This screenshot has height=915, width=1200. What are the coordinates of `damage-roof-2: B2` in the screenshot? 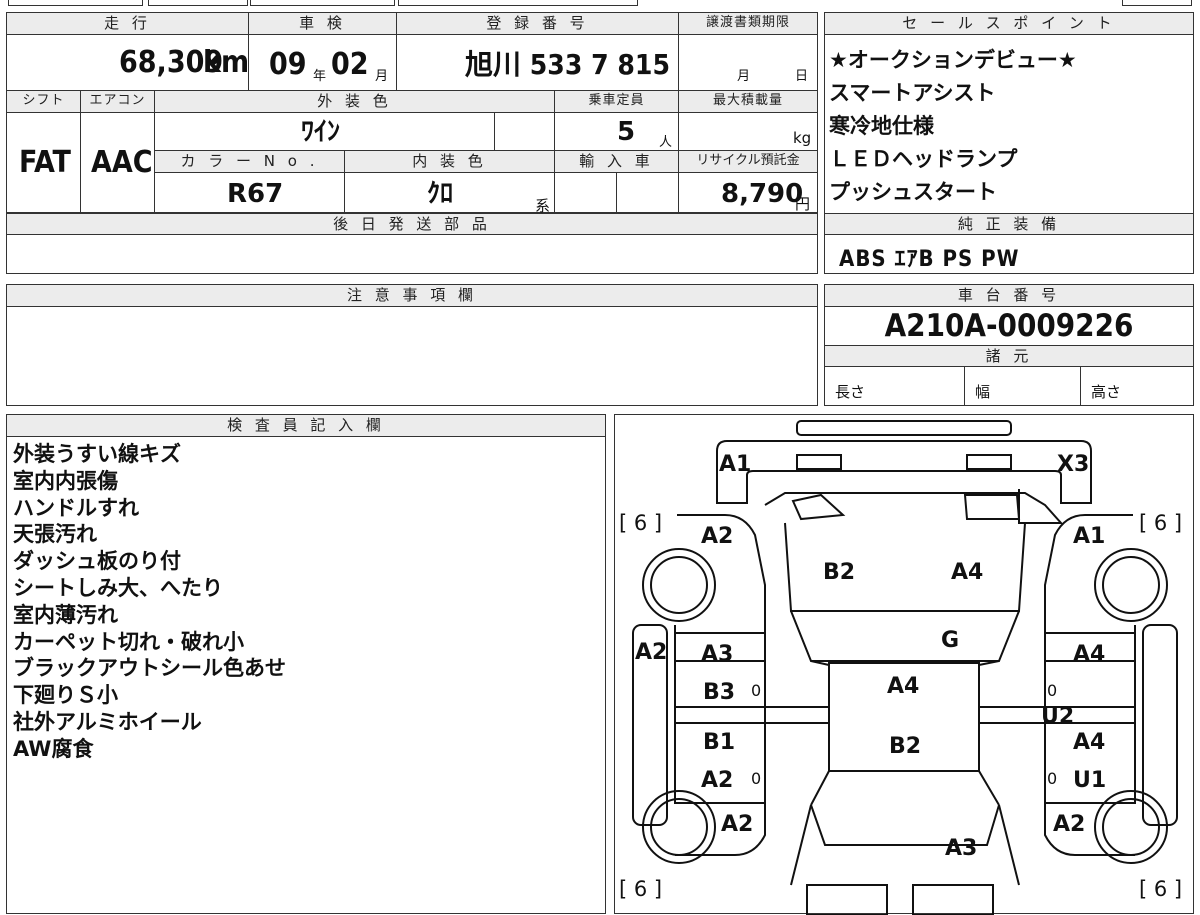 It's located at (905, 746).